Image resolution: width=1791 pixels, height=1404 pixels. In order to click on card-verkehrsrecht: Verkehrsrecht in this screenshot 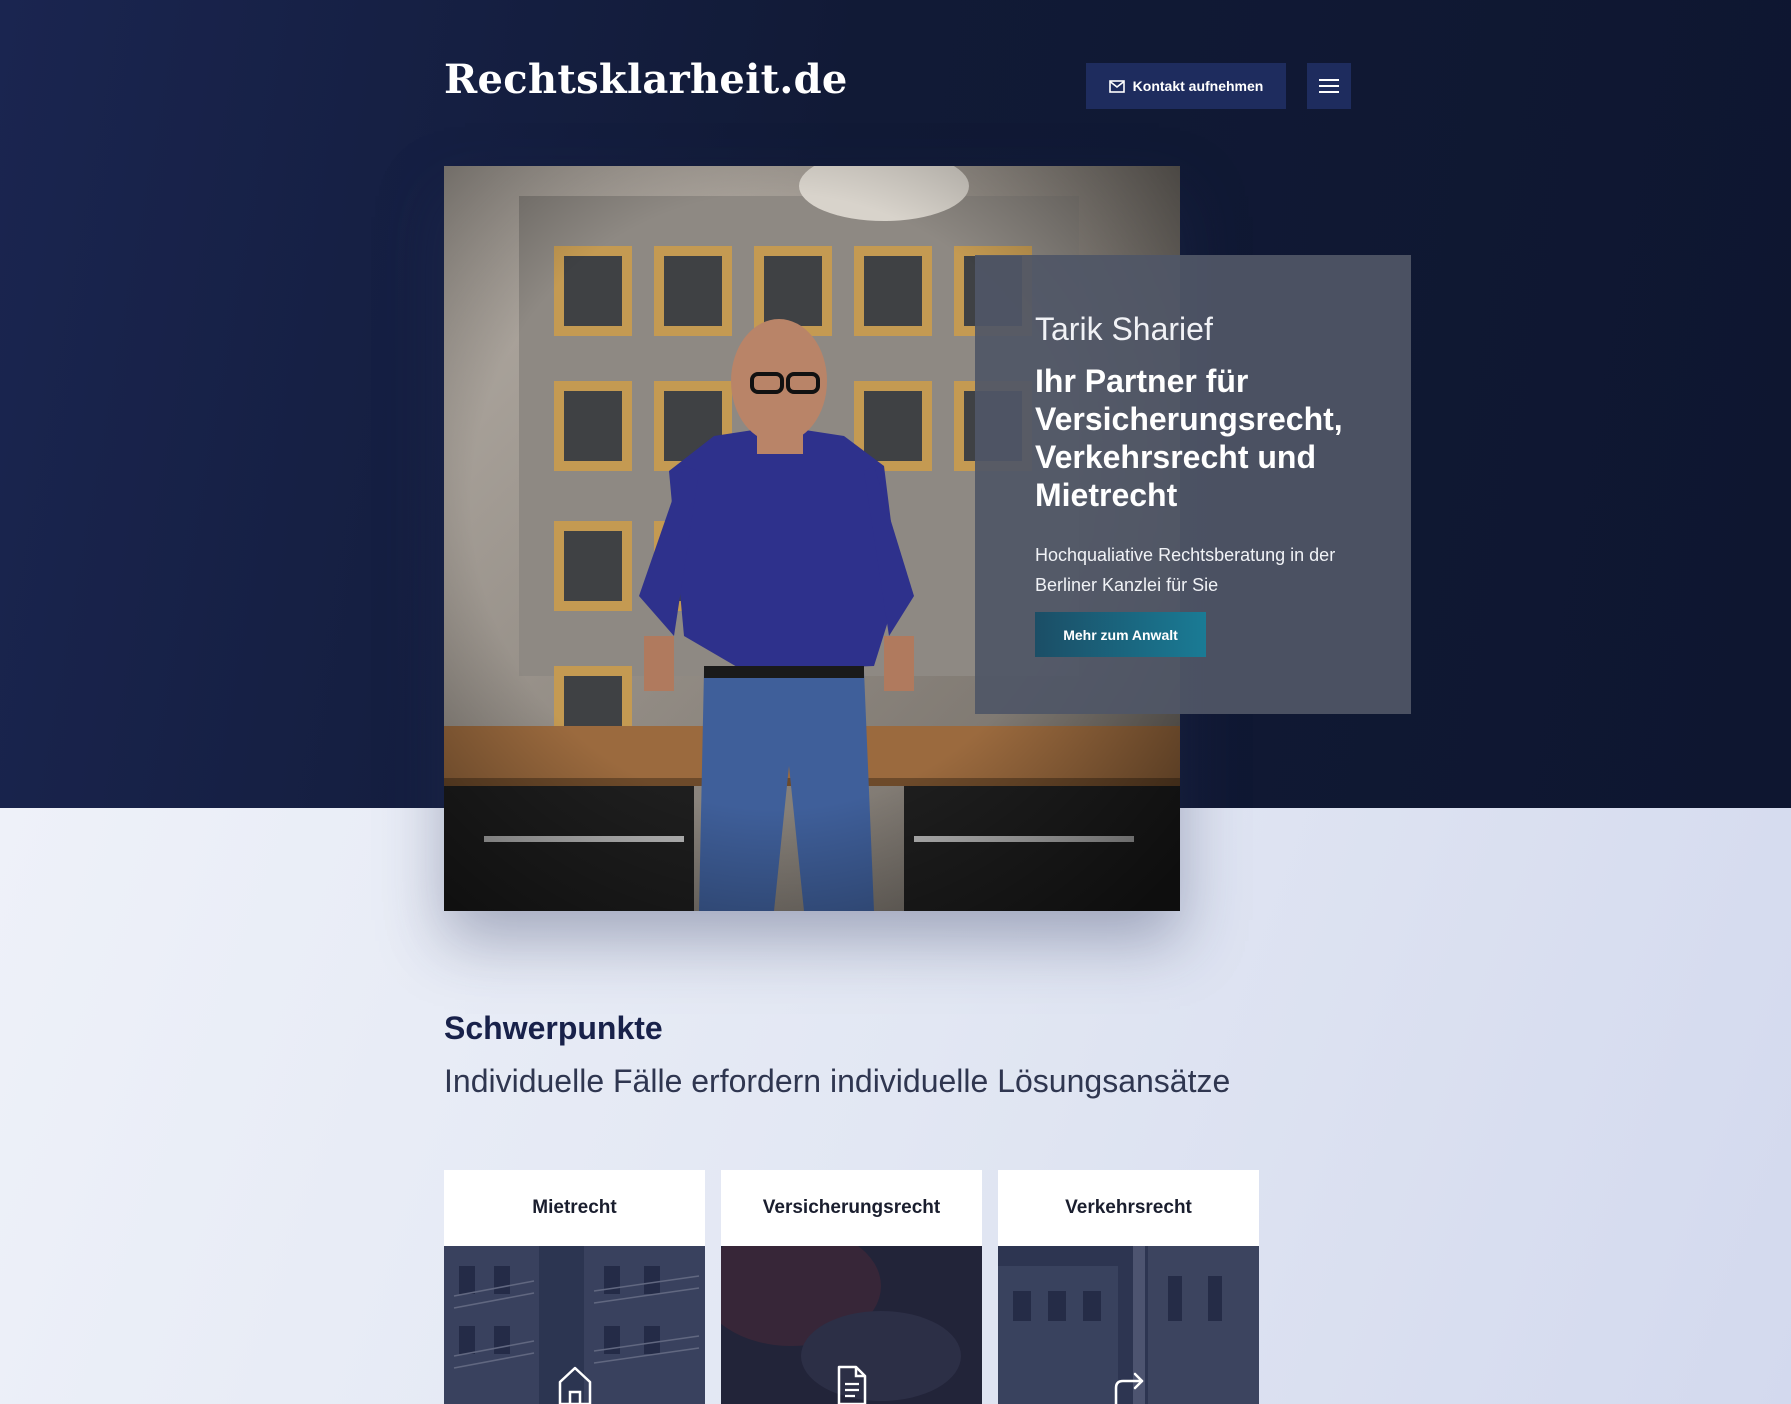, I will do `click(1128, 1287)`.